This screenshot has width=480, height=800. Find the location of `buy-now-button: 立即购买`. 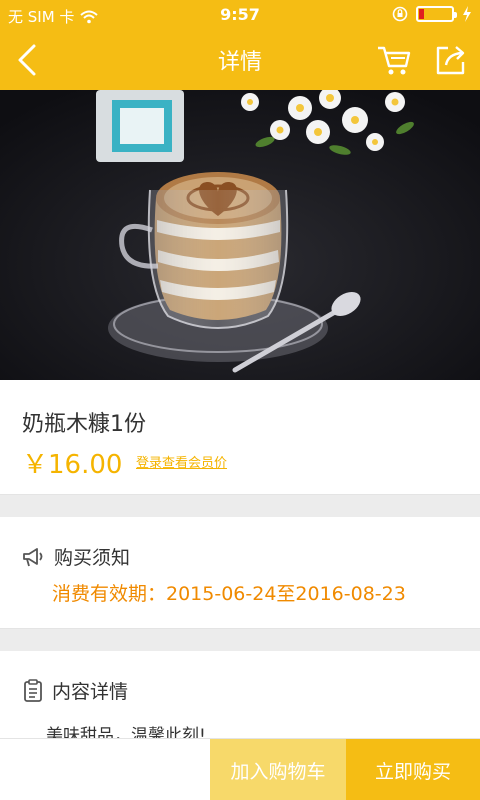

buy-now-button: 立即购买 is located at coordinates (413, 769).